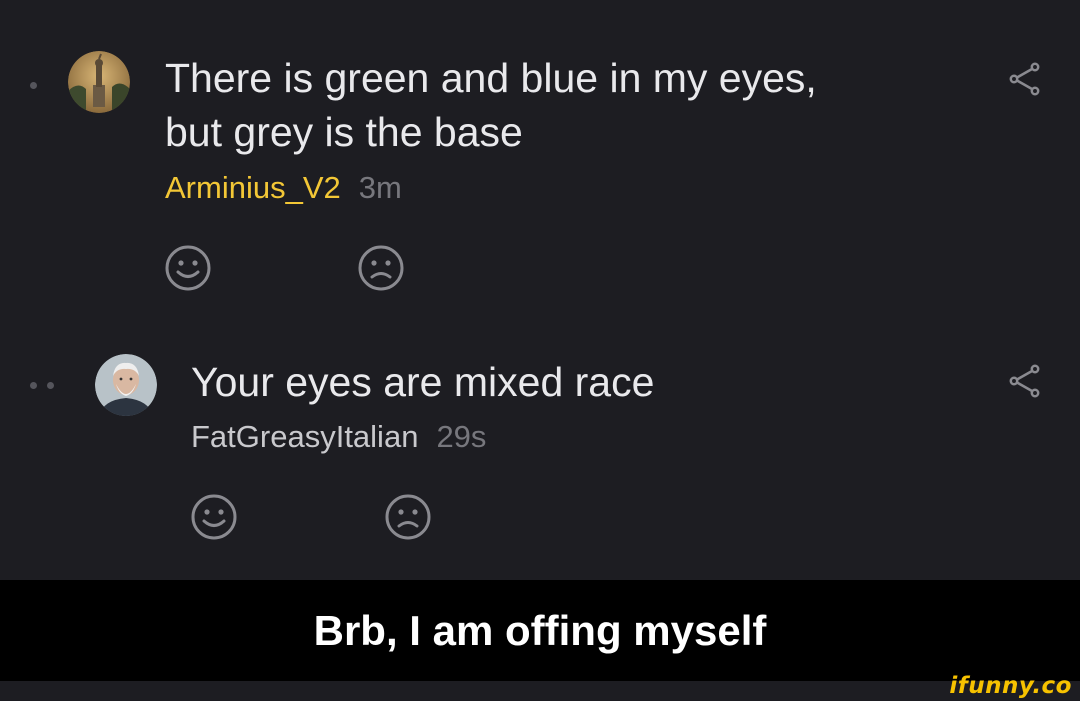 The height and width of the screenshot is (701, 1080). Describe the element at coordinates (540, 691) in the screenshot. I see `bottom-strip` at that location.